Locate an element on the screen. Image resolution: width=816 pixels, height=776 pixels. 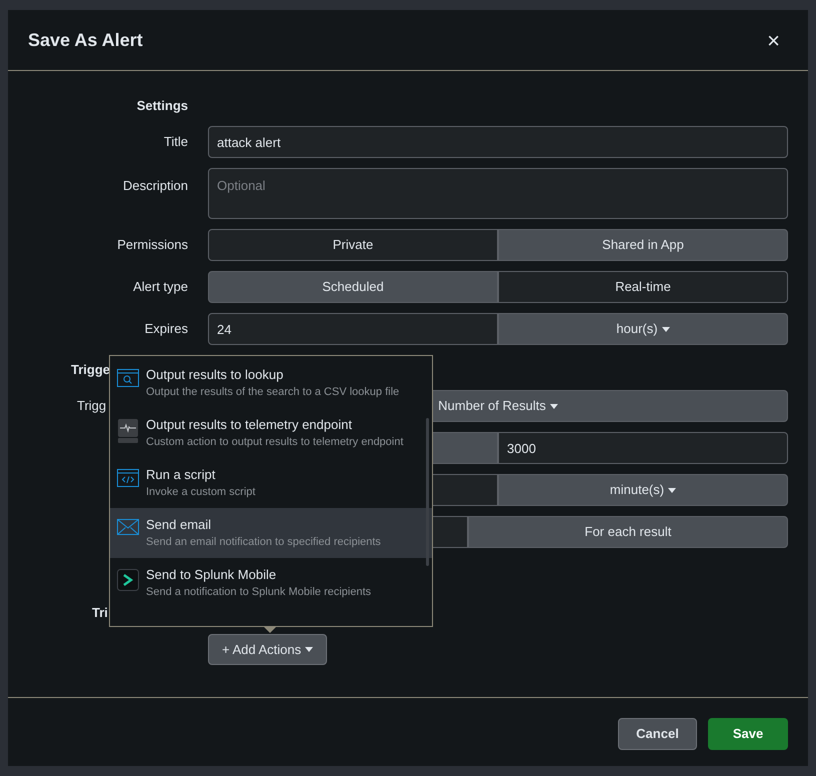
segment-button: Real-time is located at coordinates (643, 287).